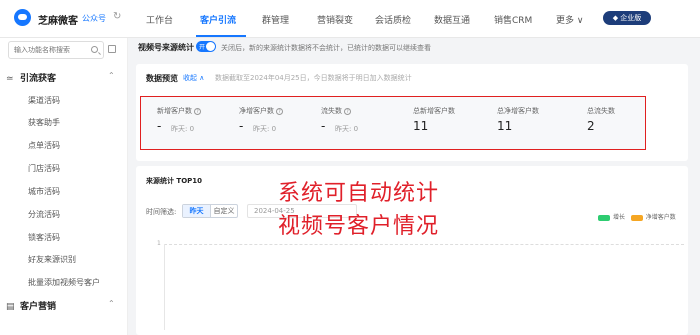  What do you see at coordinates (359, 193) in the screenshot?
I see `annotation-line-1: 系统可自动统计` at bounding box center [359, 193].